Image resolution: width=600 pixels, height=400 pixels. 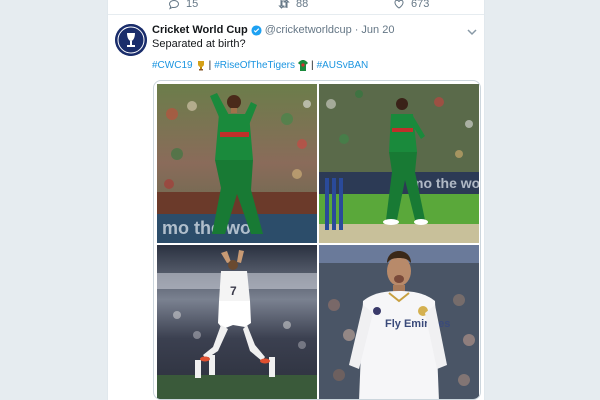 I want to click on jersey-number: 7, so click(x=233, y=291).